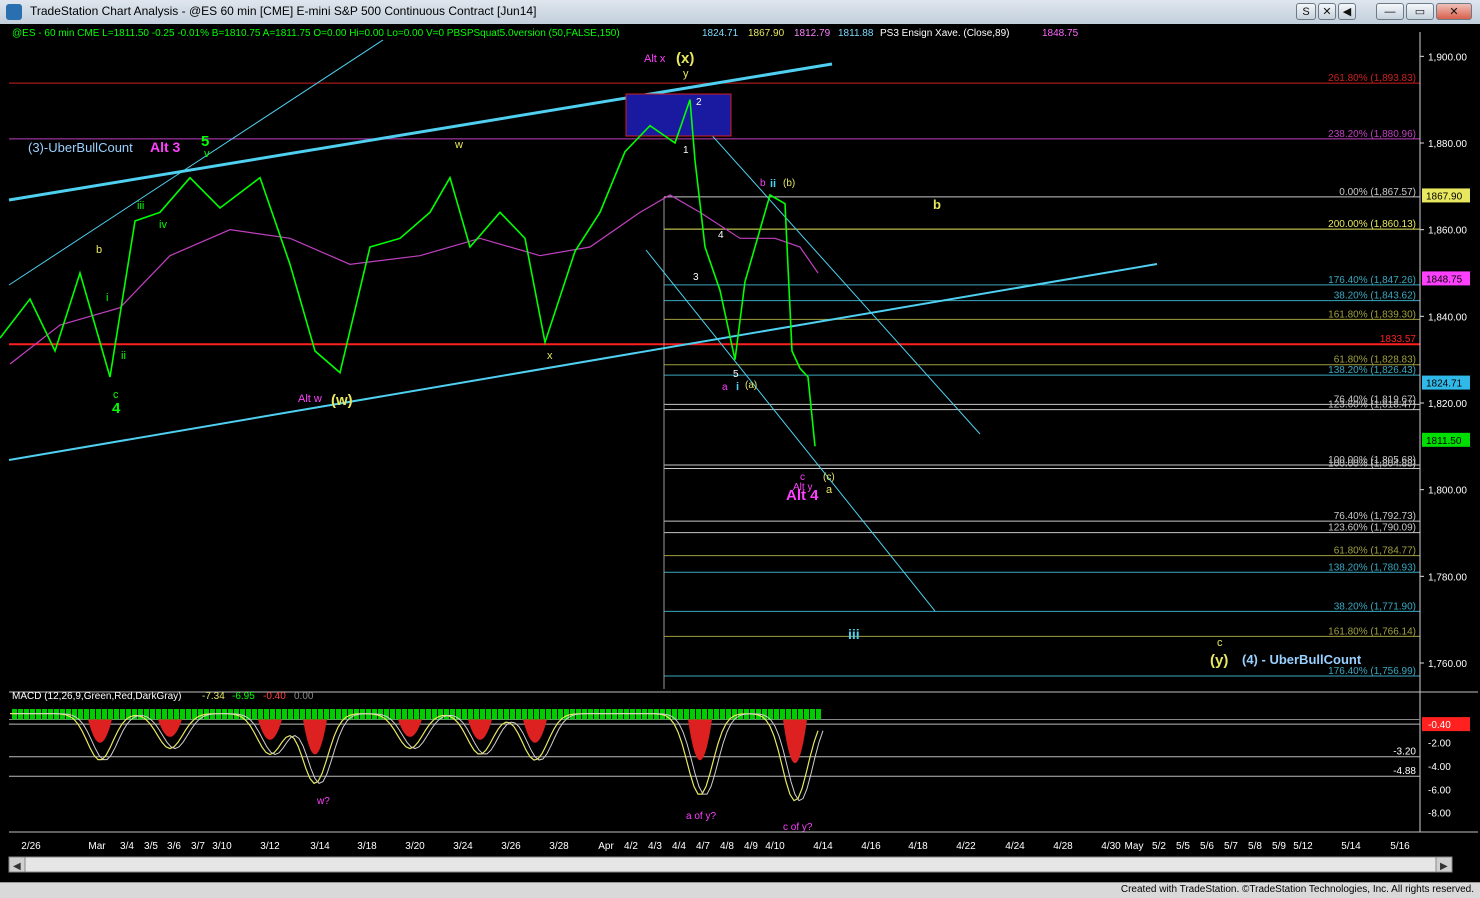 This screenshot has height=898, width=1480. Describe the element at coordinates (823, 846) in the screenshot. I see `x-tick-label: 4/14` at that location.